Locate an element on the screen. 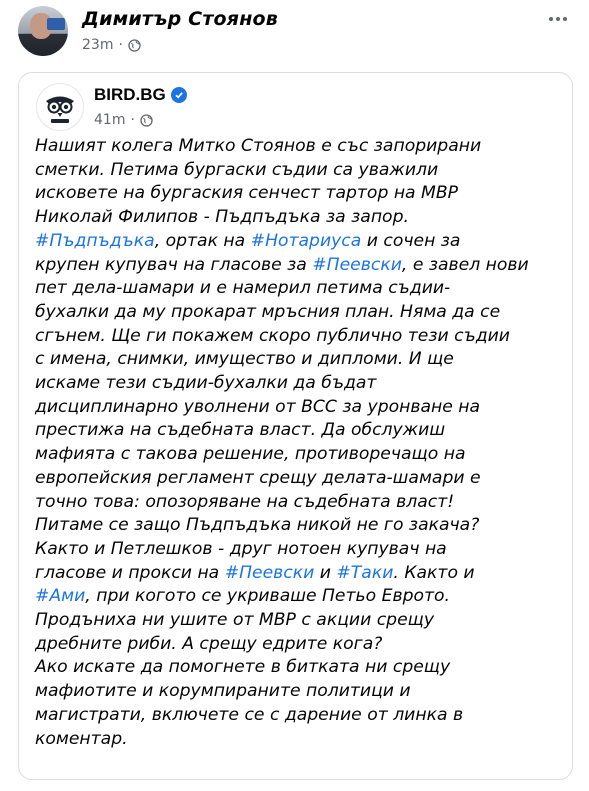 Image resolution: width=589 pixels, height=791 pixels. shared-post-time: 41m is located at coordinates (109, 120).